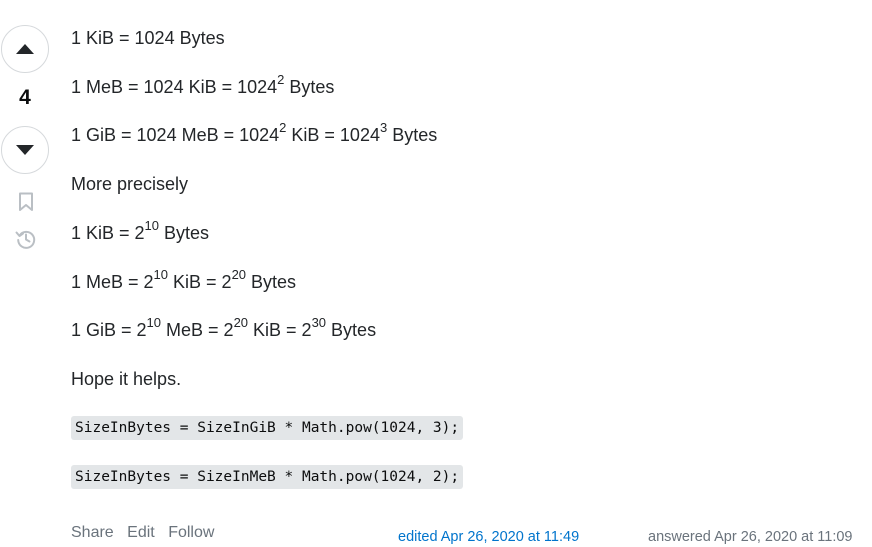 Image resolution: width=872 pixels, height=547 pixels. What do you see at coordinates (25, 97) in the screenshot?
I see `vote-count: 4` at bounding box center [25, 97].